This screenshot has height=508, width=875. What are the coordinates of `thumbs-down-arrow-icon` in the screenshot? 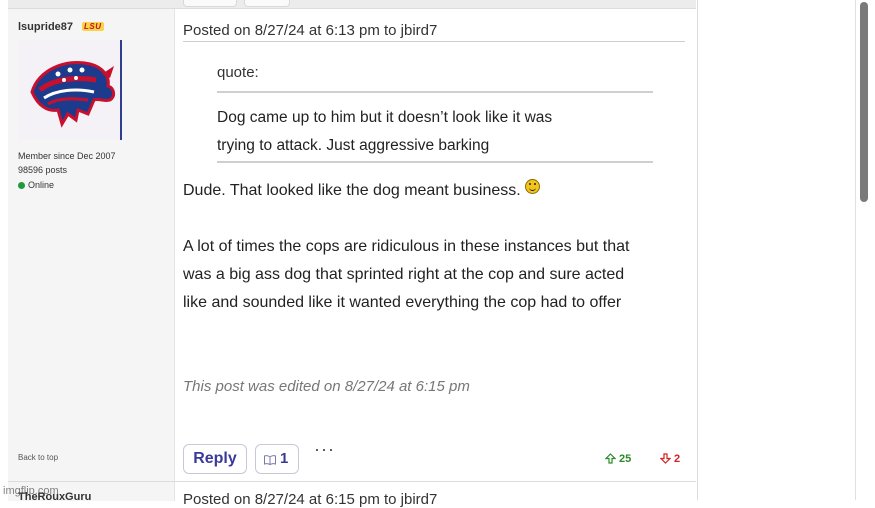 It's located at (665, 458).